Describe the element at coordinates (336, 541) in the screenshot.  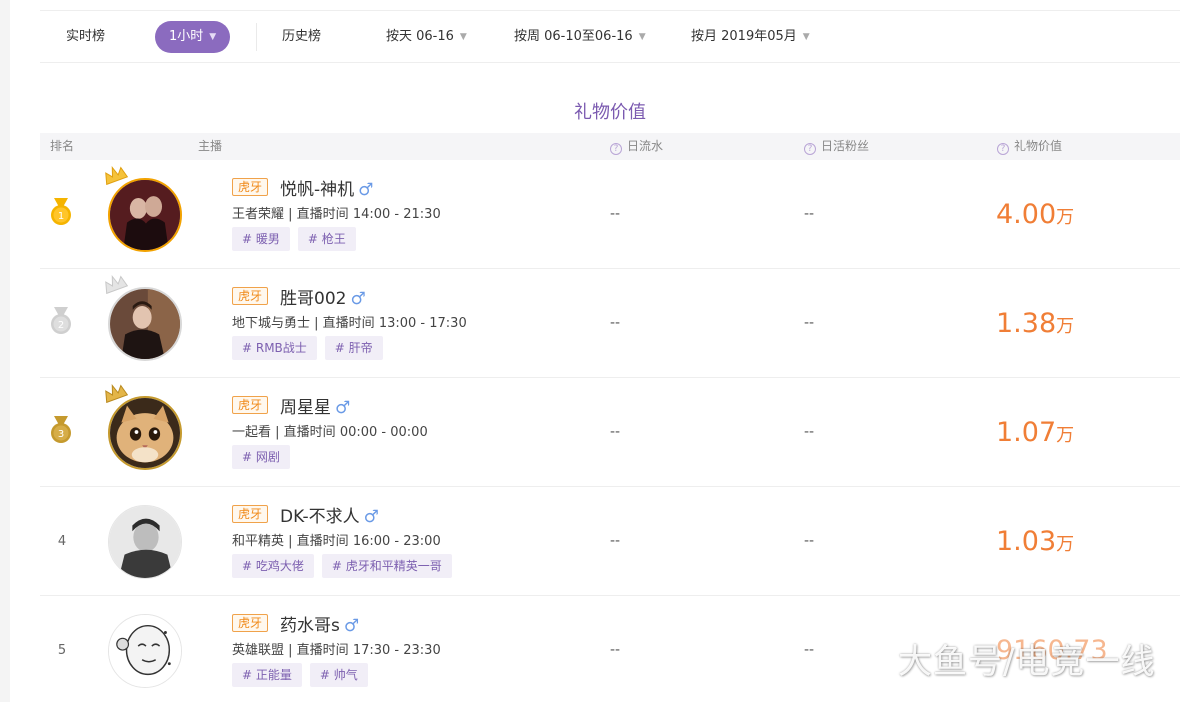
I see `anchor-meta: 和平精英 | 直播时间 16:00 - 23:00` at that location.